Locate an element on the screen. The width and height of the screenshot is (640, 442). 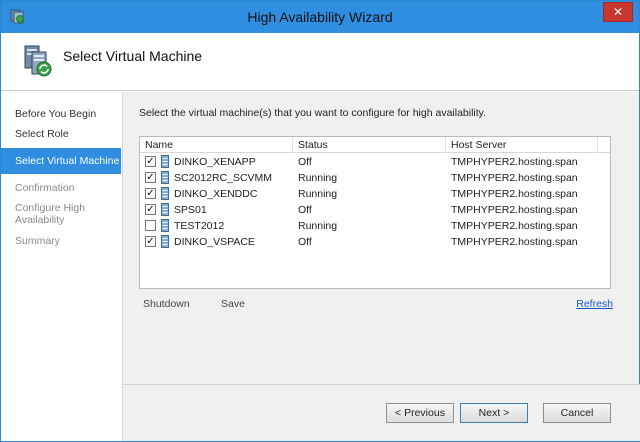
wizard-header: Select Virtual Machine is located at coordinates (320, 62).